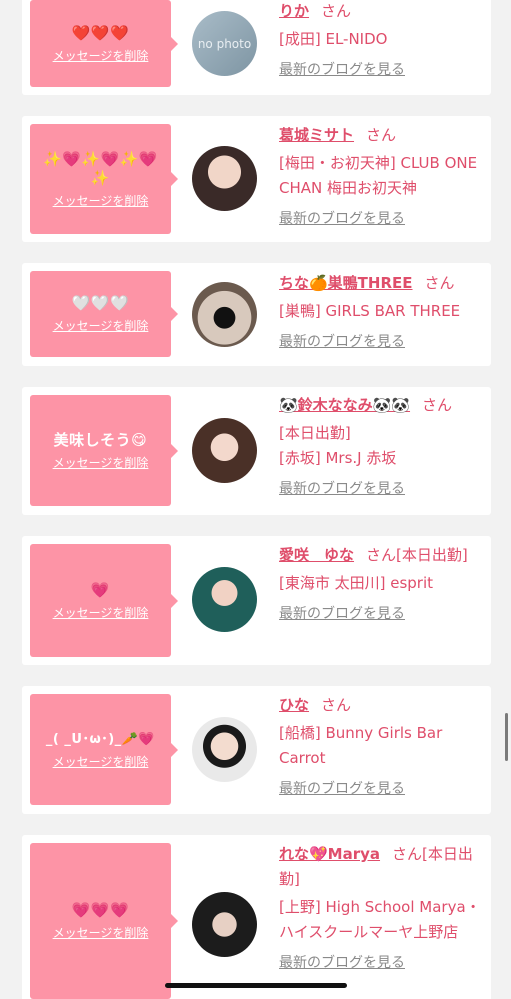 The width and height of the screenshot is (511, 999). I want to click on no-photo-label: no photo, so click(224, 44).